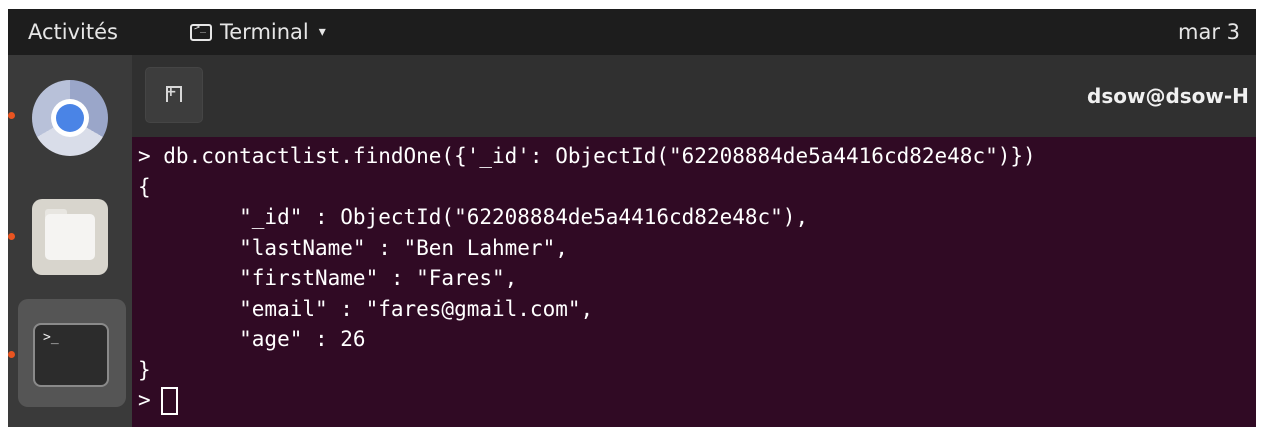  I want to click on window-title: dsow@dsow-H, so click(1168, 96).